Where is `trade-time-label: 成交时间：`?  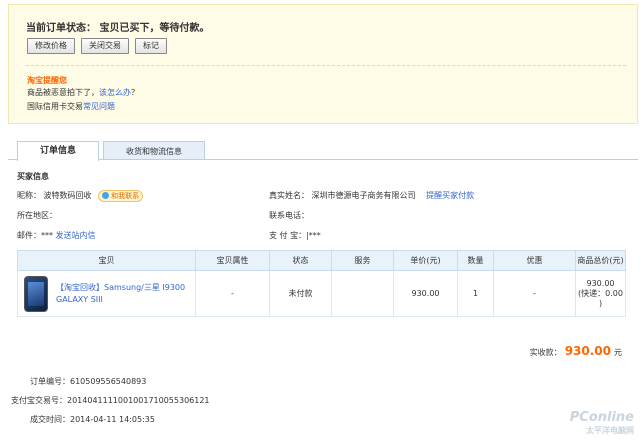
trade-time-label: 成交时间： is located at coordinates (50, 419).